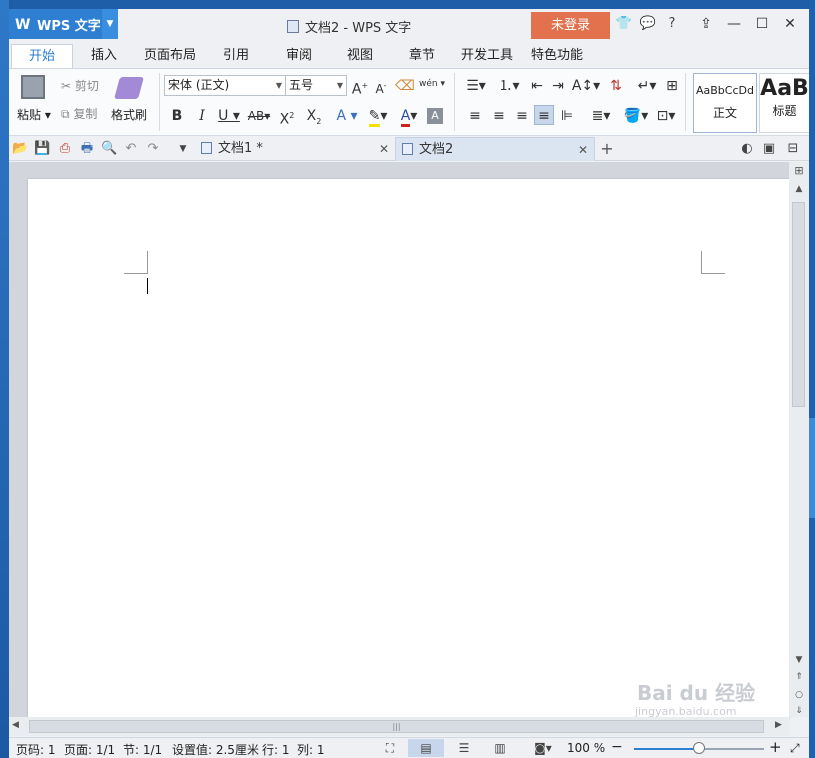 This screenshot has width=815, height=758. What do you see at coordinates (795, 748) in the screenshot?
I see `fit-window-icon: ⤢` at bounding box center [795, 748].